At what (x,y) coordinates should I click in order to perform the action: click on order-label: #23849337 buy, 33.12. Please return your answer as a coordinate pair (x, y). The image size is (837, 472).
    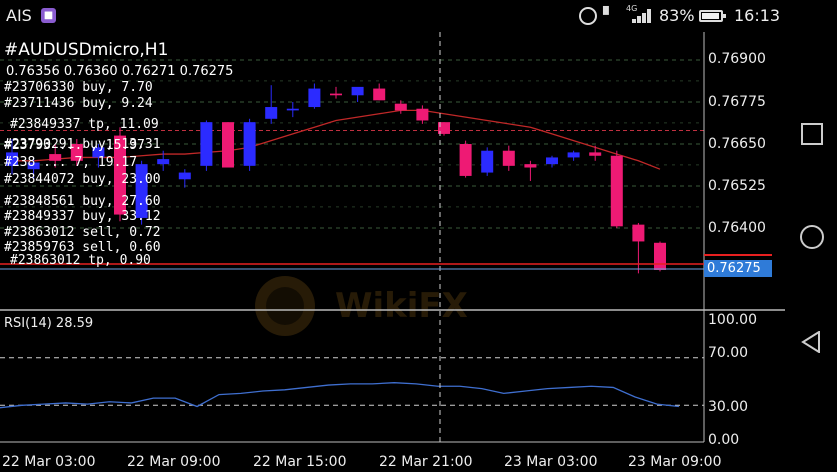
    Looking at the image, I should click on (82, 216).